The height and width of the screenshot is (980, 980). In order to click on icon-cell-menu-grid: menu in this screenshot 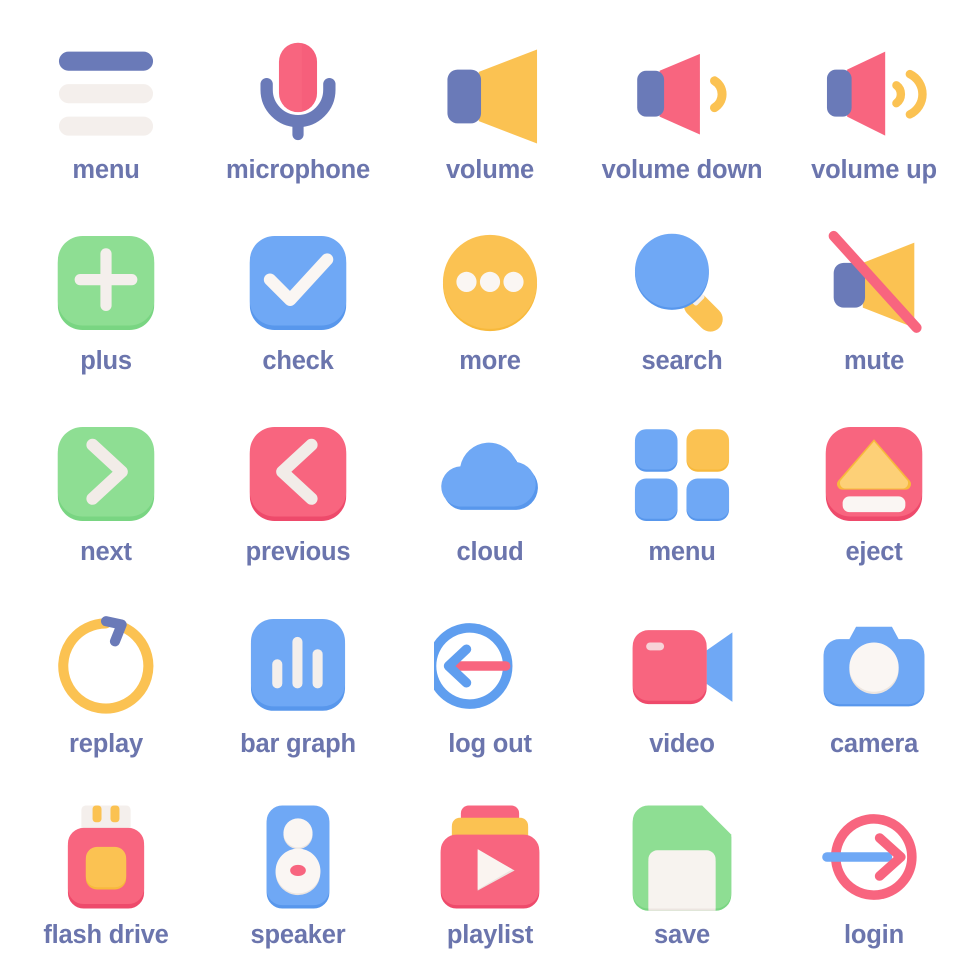, I will do `click(682, 491)`.